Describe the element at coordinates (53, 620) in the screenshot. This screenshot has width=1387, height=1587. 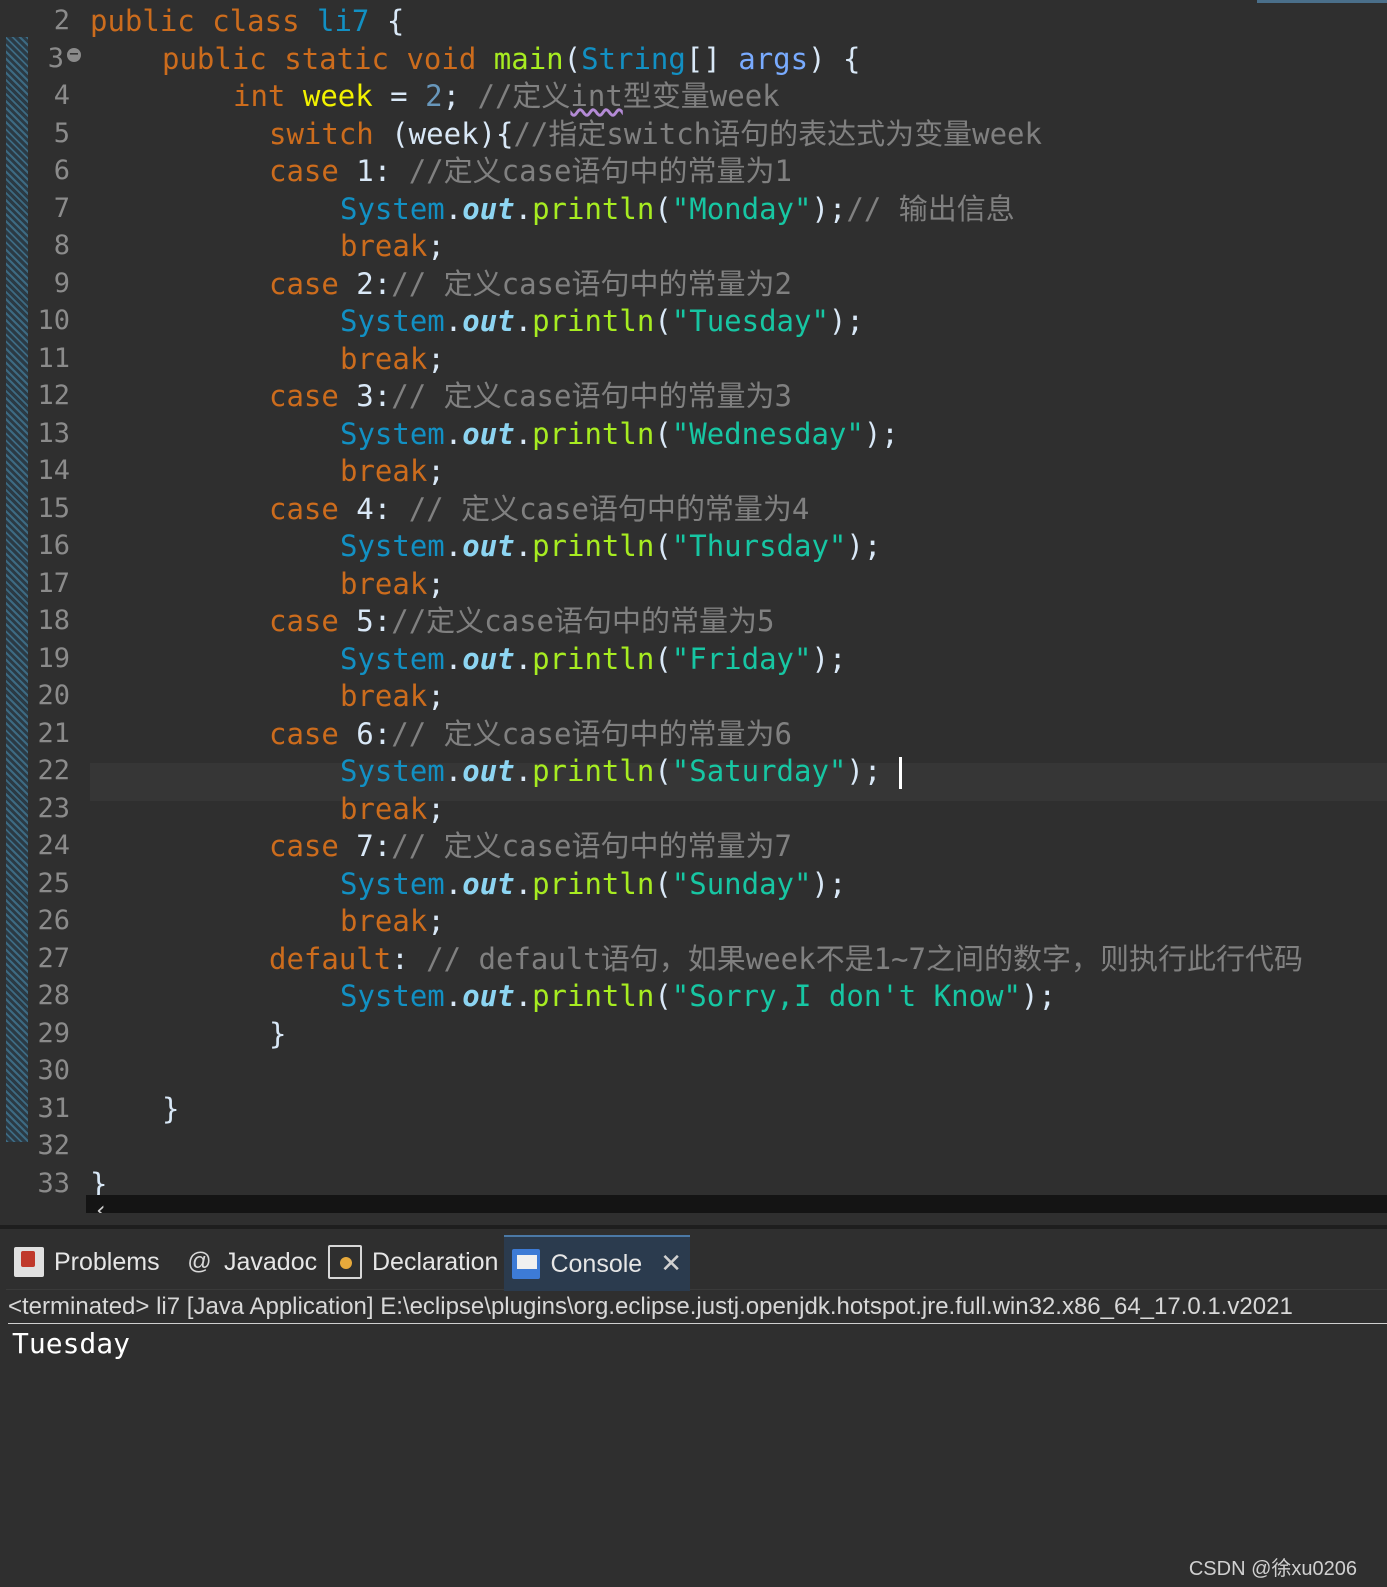
I see `line-number: 18` at that location.